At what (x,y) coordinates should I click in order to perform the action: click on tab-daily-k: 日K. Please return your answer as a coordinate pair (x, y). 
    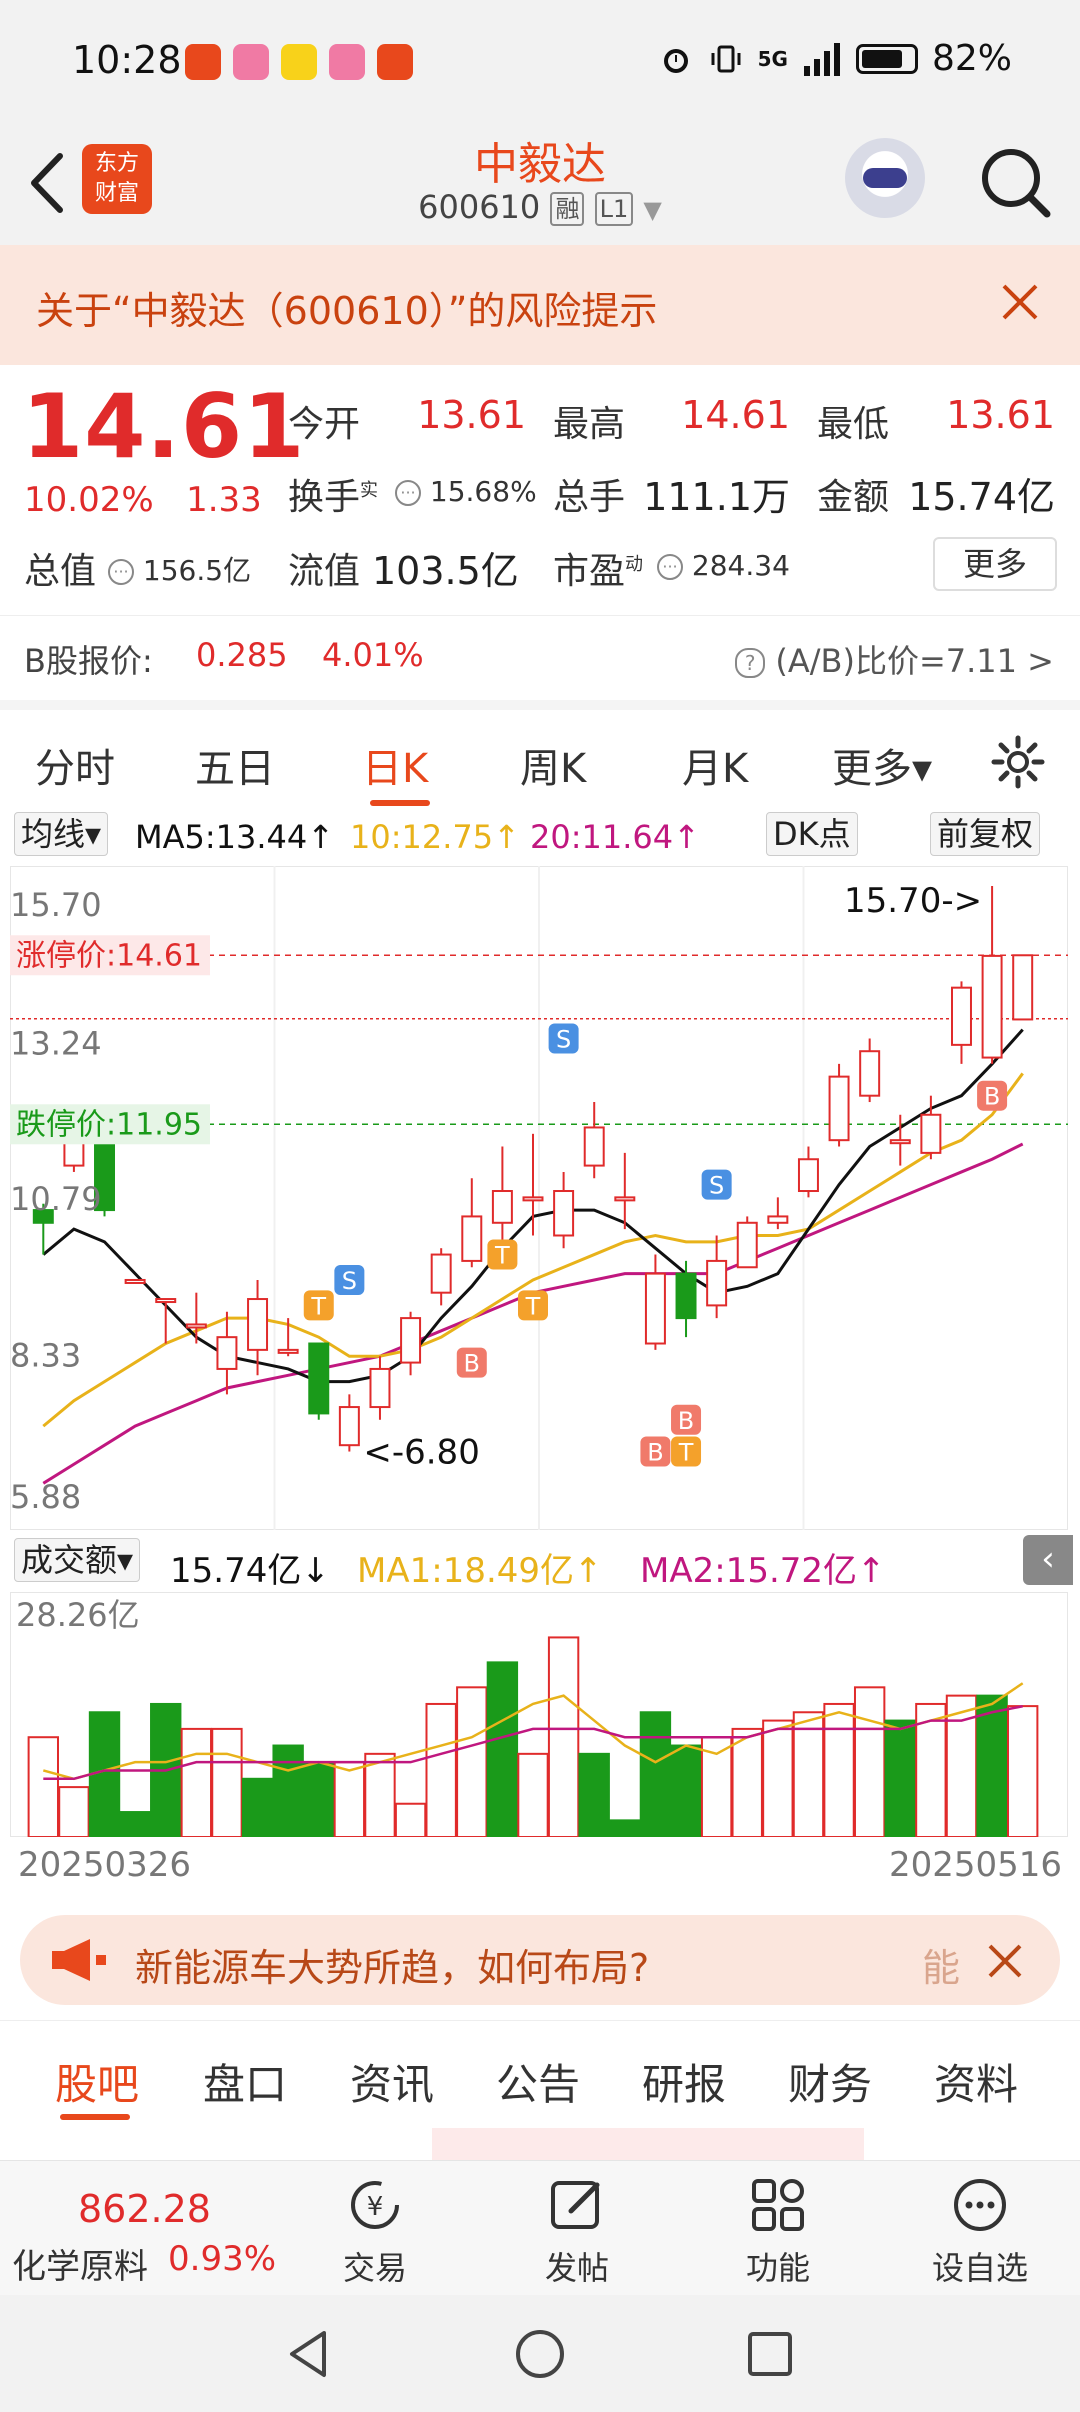
    Looking at the image, I should click on (395, 765).